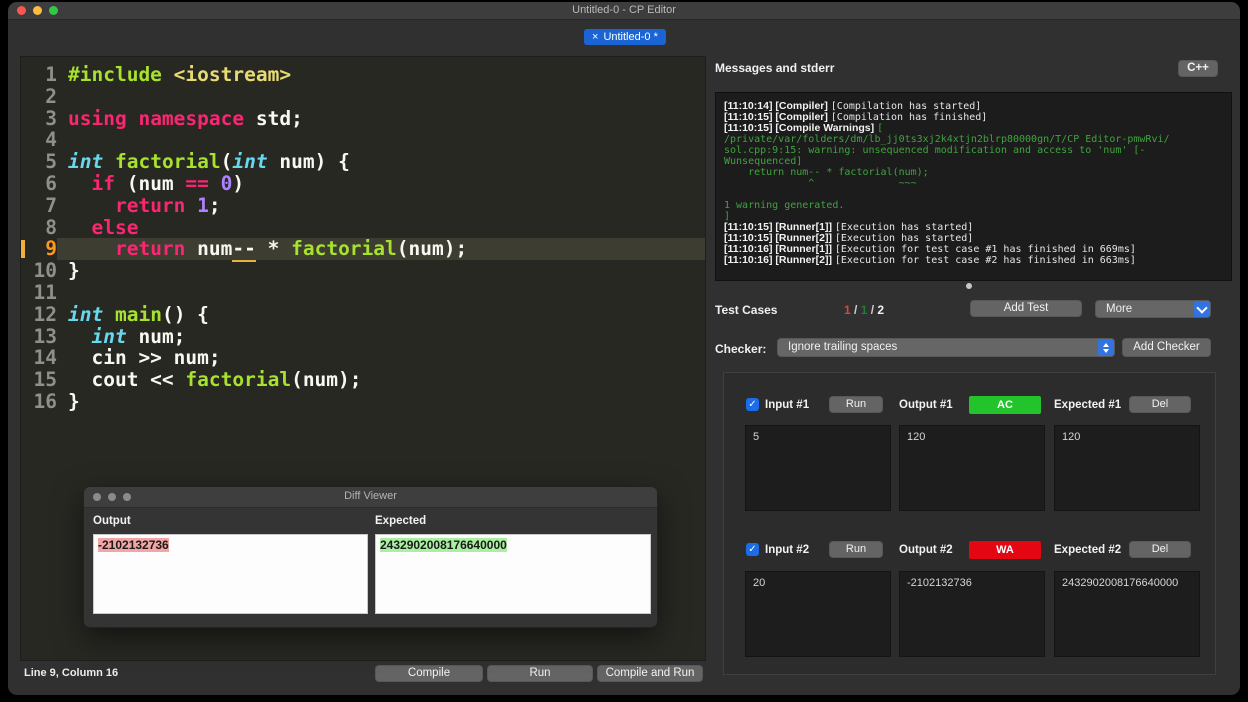 Image resolution: width=1248 pixels, height=702 pixels. What do you see at coordinates (363, 162) in the screenshot?
I see `code-line: 5 int factorial(int num) {` at bounding box center [363, 162].